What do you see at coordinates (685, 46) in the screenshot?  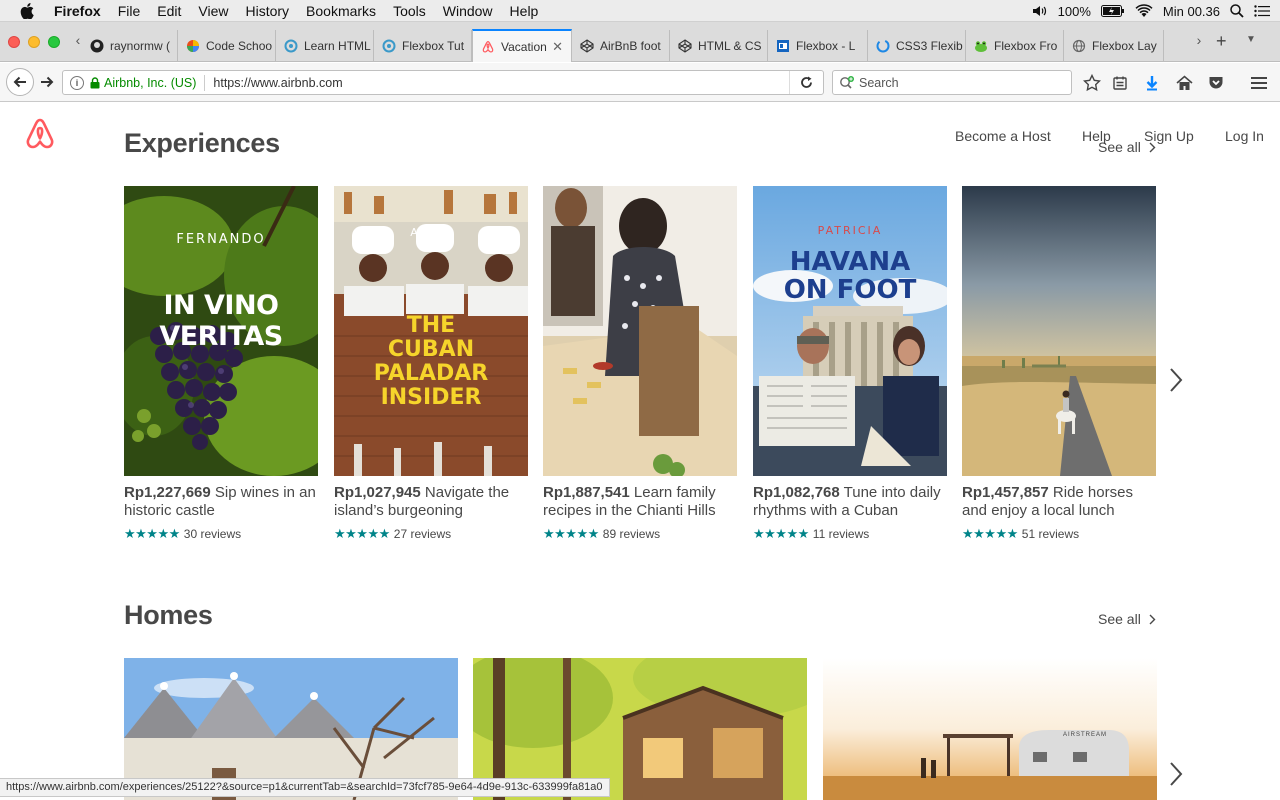 I see `codepen-icon` at bounding box center [685, 46].